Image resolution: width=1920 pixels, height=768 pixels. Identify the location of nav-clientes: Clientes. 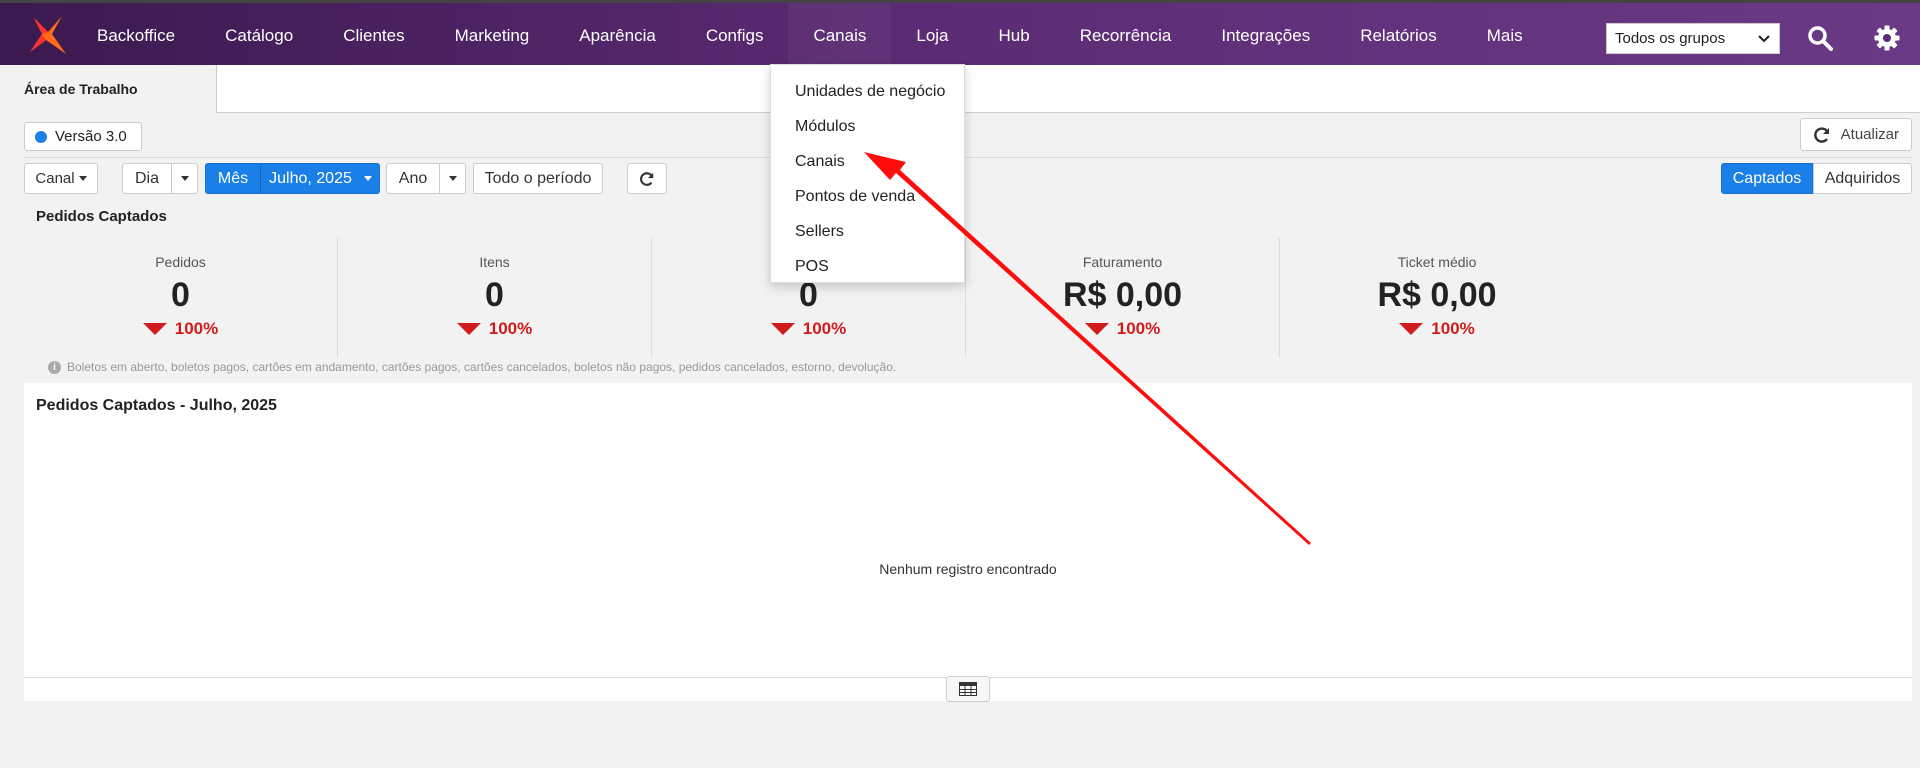
(373, 35).